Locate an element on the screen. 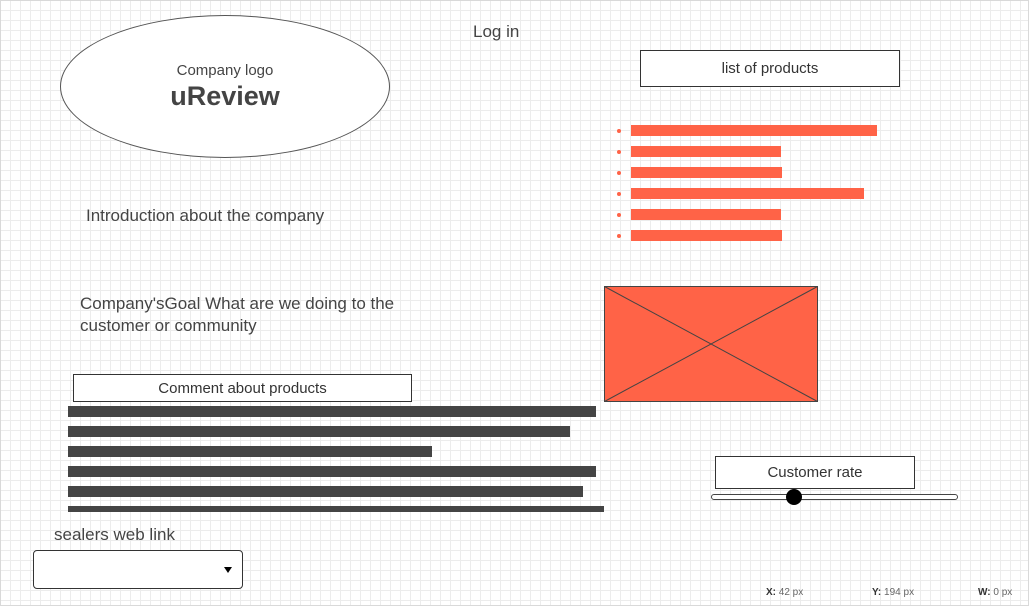  company-introduction: Introduction about the company is located at coordinates (205, 215).